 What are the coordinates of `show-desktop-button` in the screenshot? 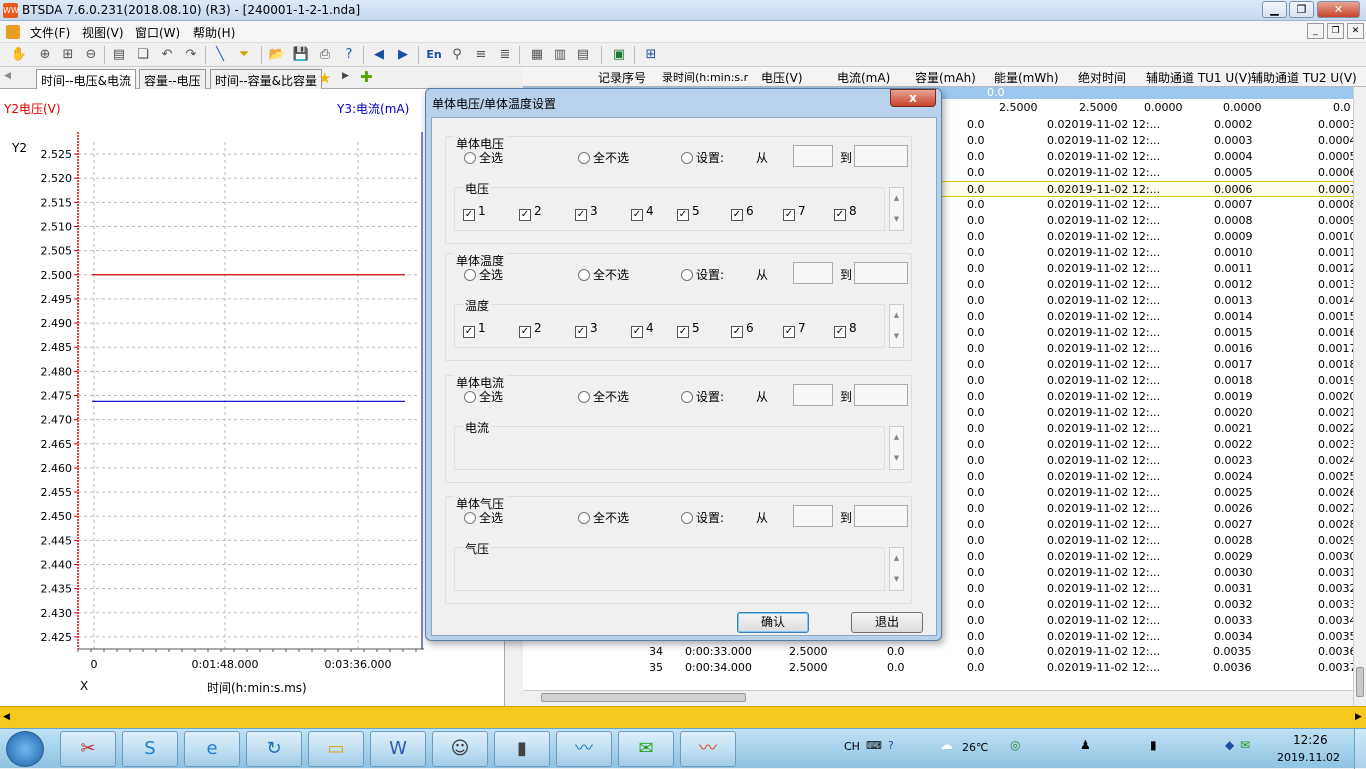 It's located at (1360, 749).